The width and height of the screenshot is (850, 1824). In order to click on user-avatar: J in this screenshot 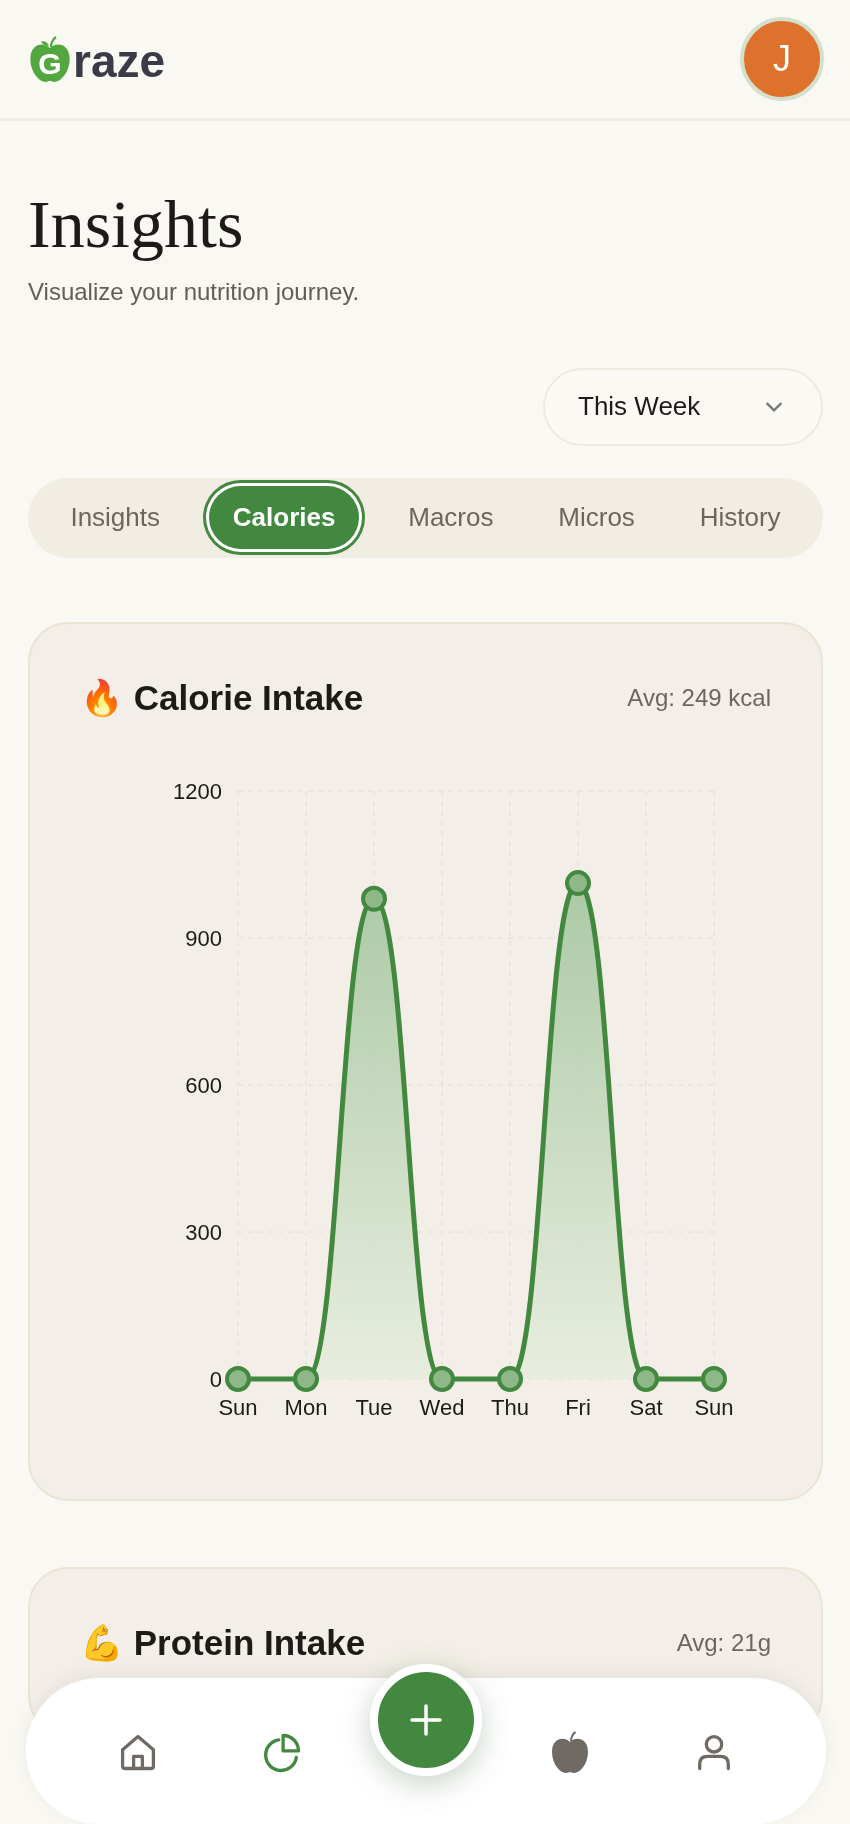, I will do `click(782, 59)`.